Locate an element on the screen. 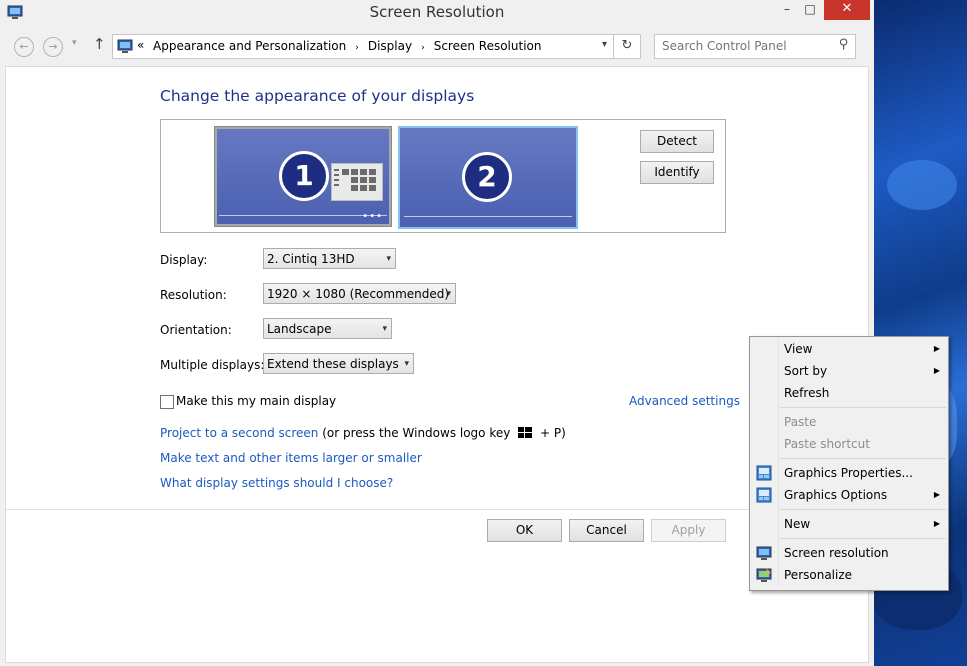 This screenshot has width=967, height=666. menu-item-paste: Paste is located at coordinates (800, 422).